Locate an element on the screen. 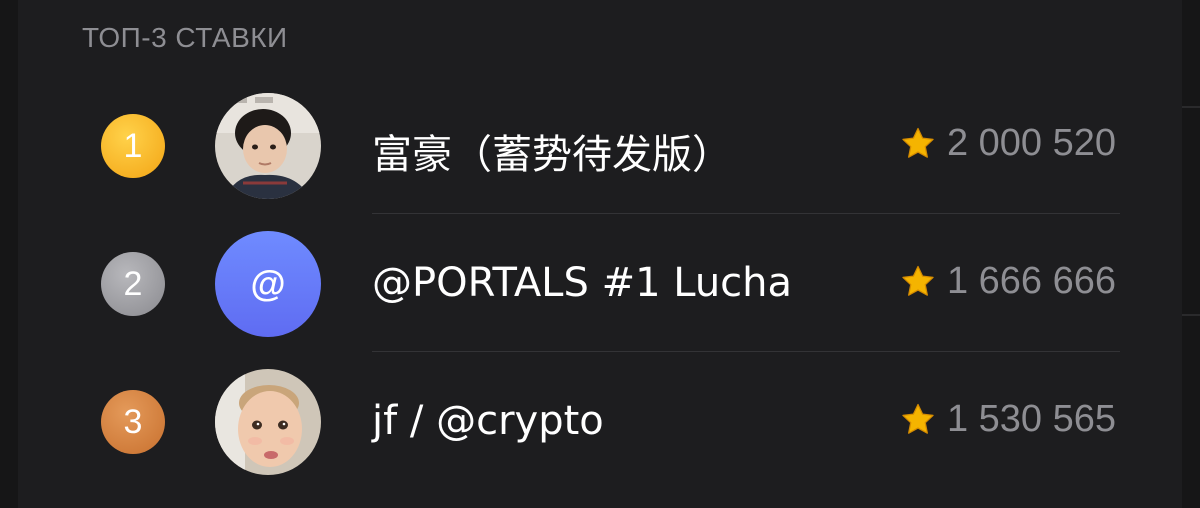  username: 富豪（蓄势待发版） is located at coordinates (552, 155).